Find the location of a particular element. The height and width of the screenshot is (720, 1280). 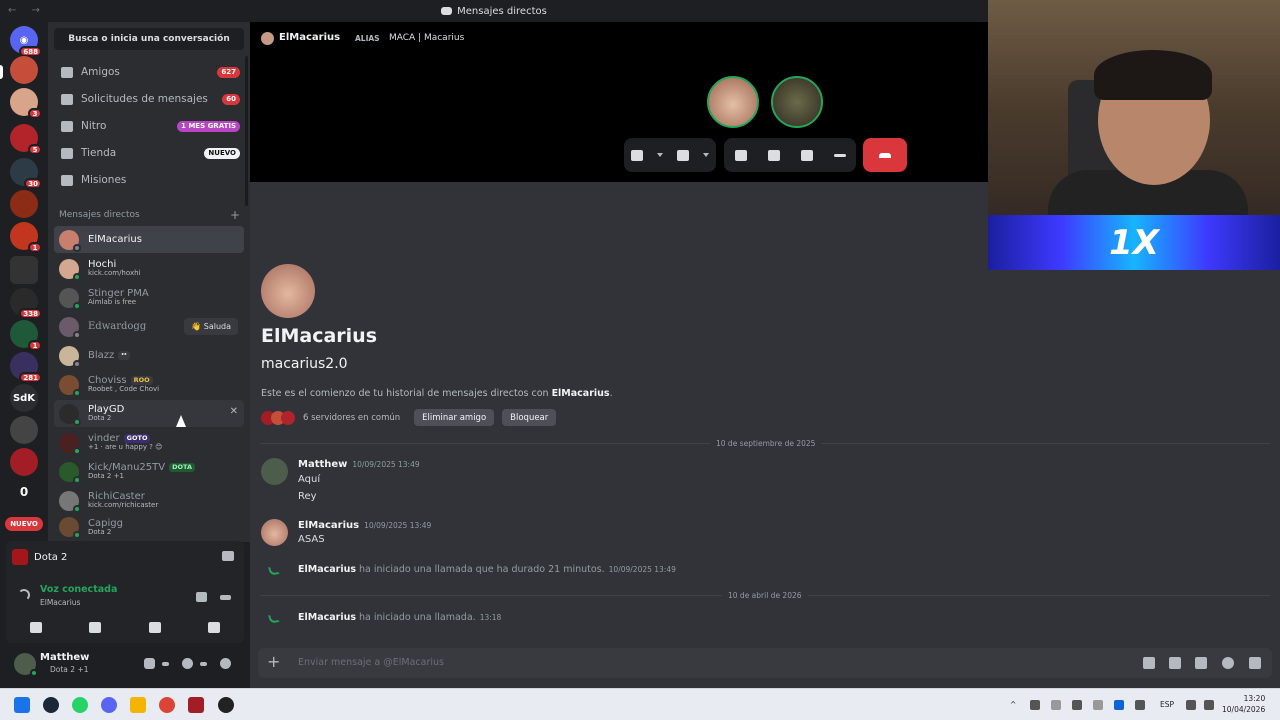

network-icon is located at coordinates (1191, 705).